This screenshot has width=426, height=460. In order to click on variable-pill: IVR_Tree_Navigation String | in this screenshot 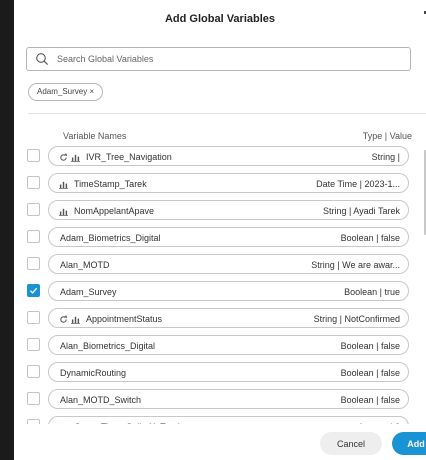, I will do `click(228, 156)`.